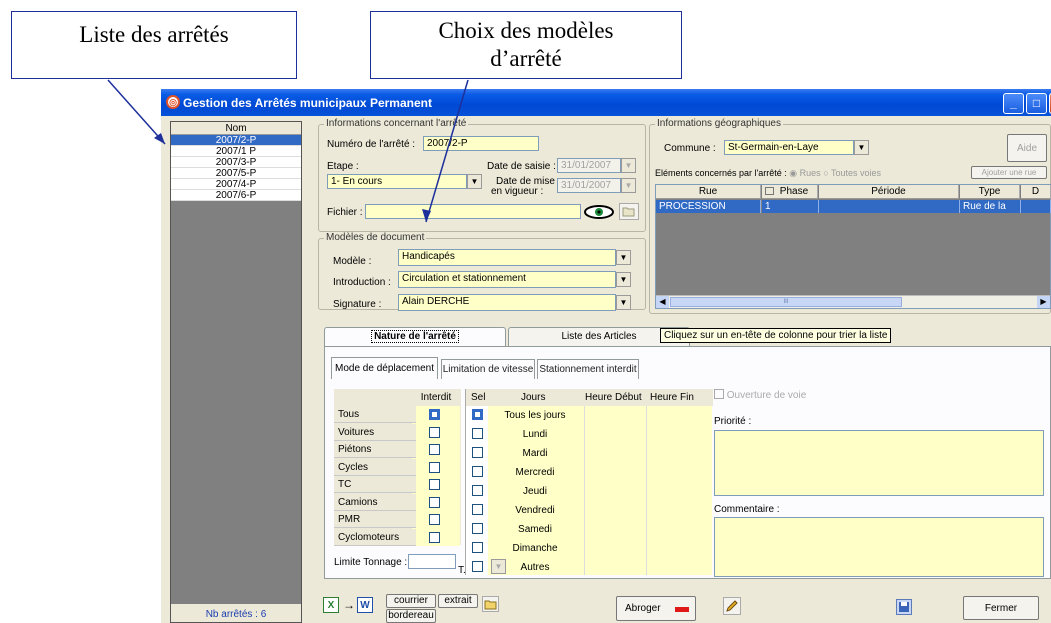 The height and width of the screenshot is (623, 1051). Describe the element at coordinates (288, 151) in the screenshot. I see `callout-arrows` at that location.